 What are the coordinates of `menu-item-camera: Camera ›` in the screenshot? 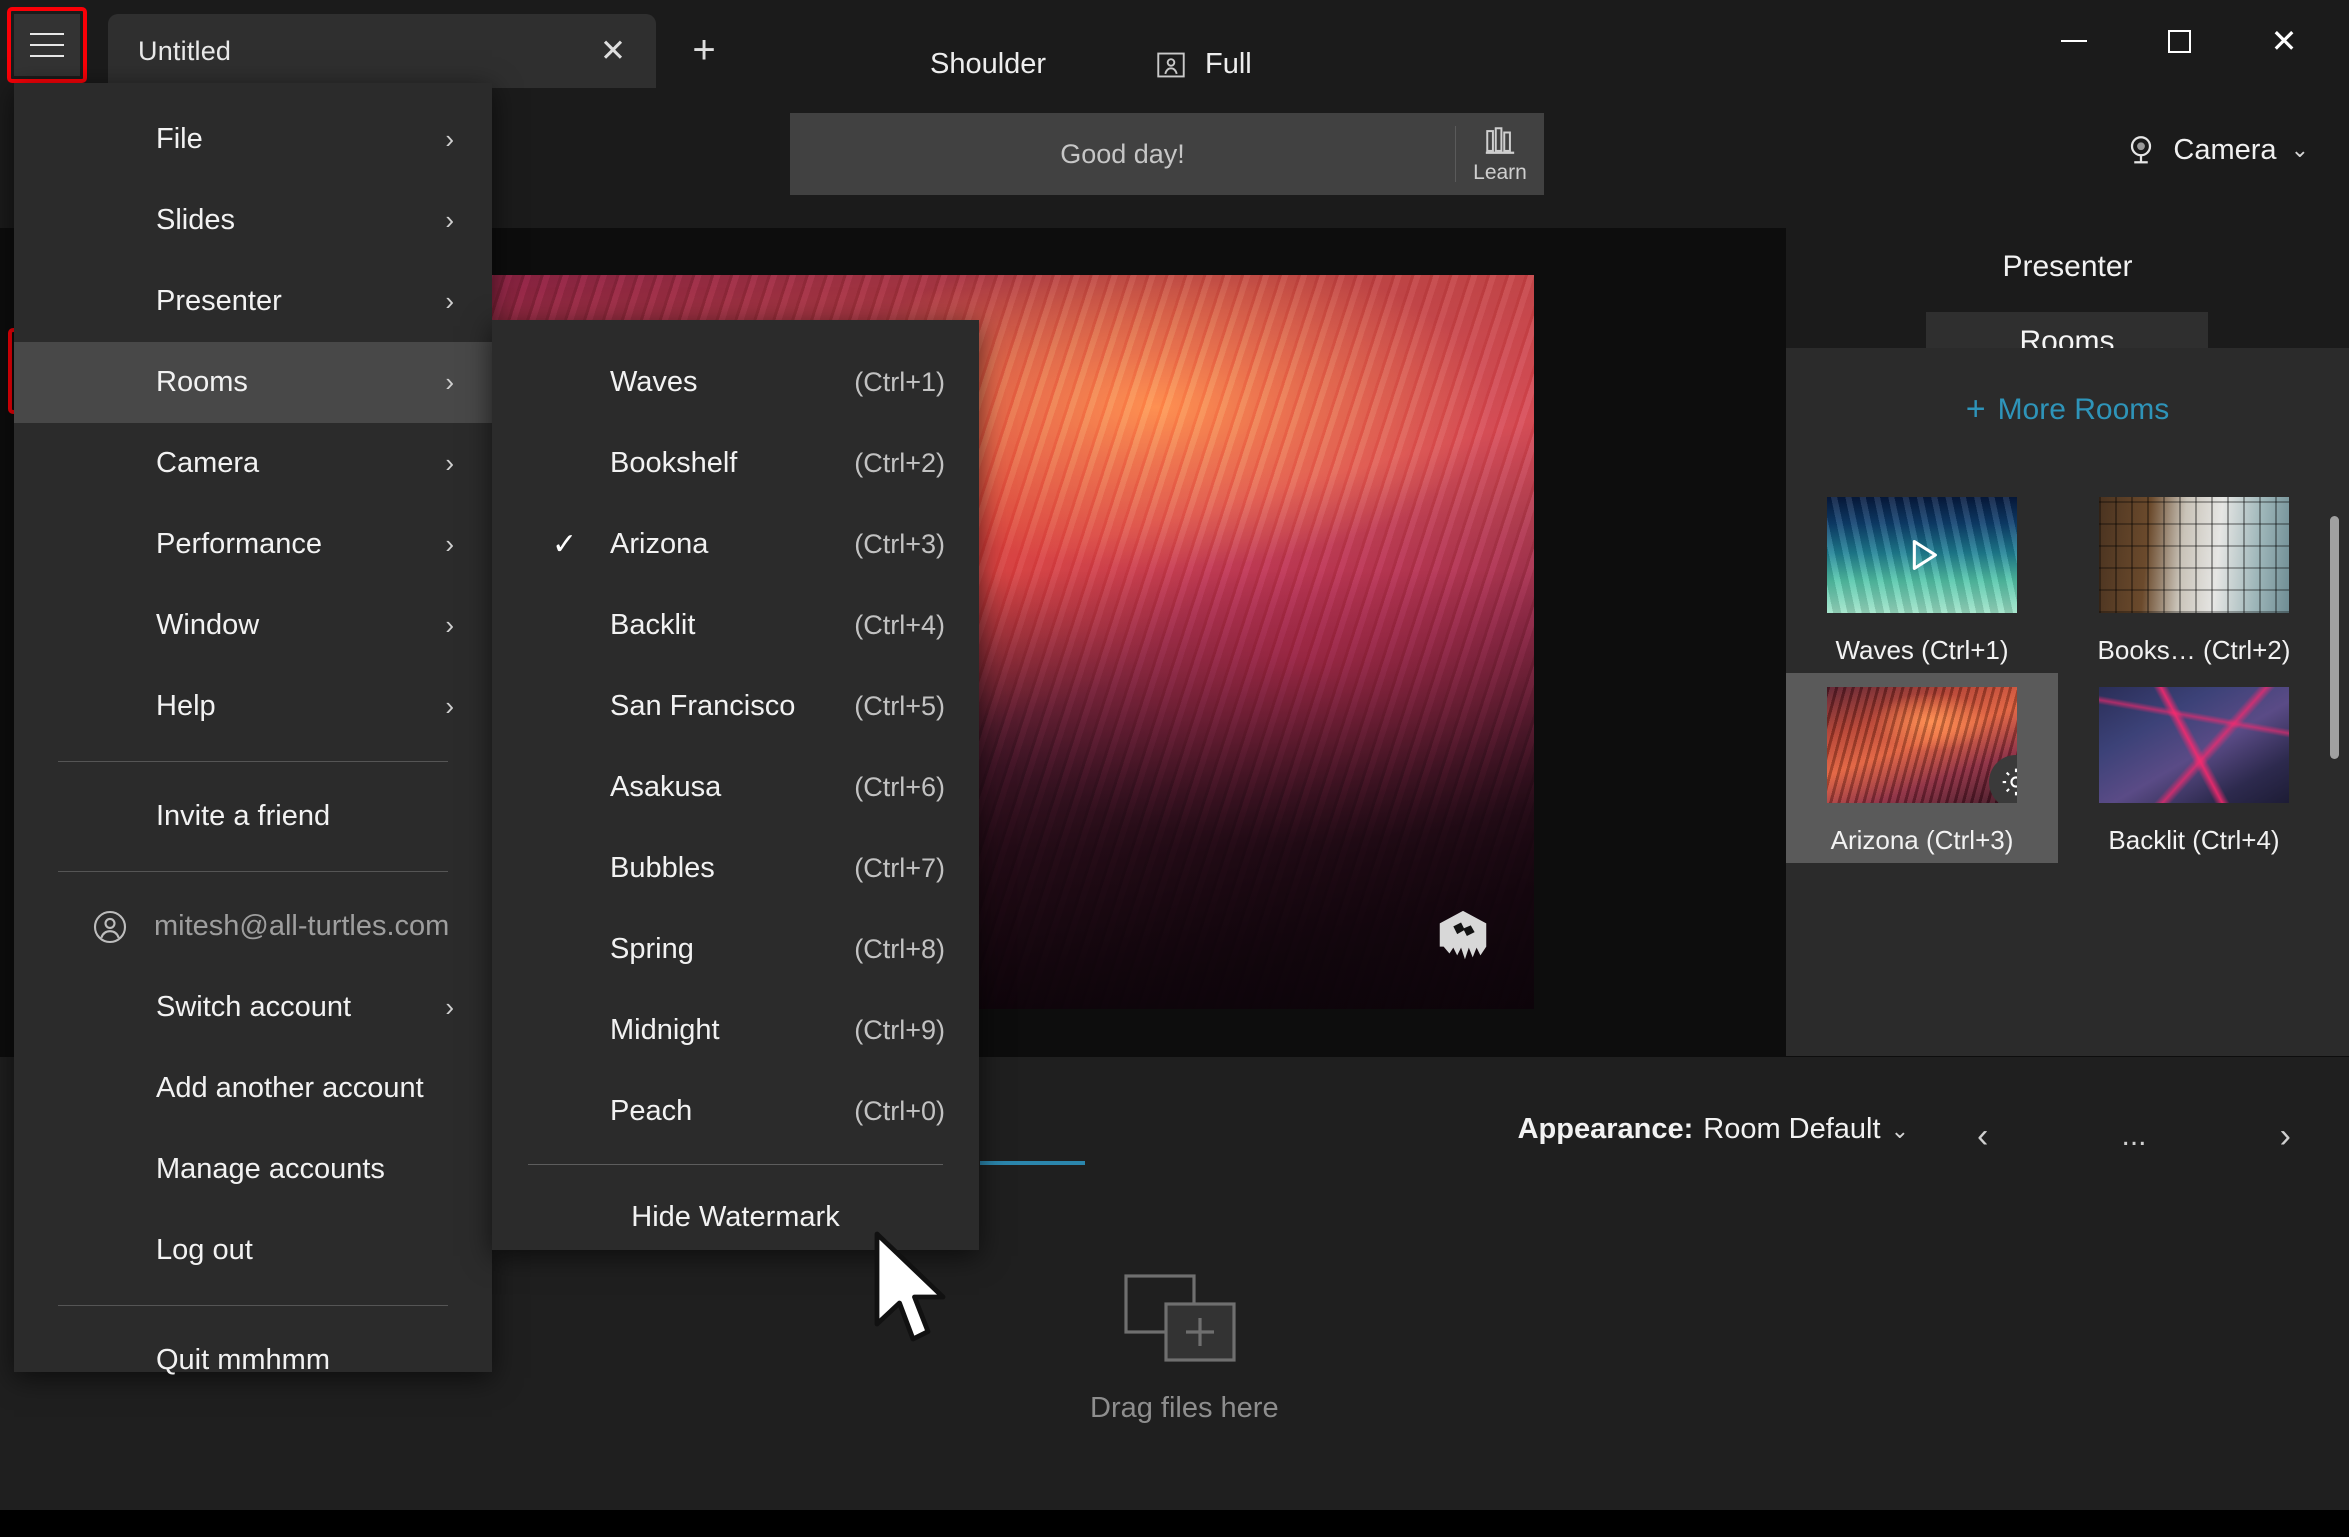 It's located at (253, 463).